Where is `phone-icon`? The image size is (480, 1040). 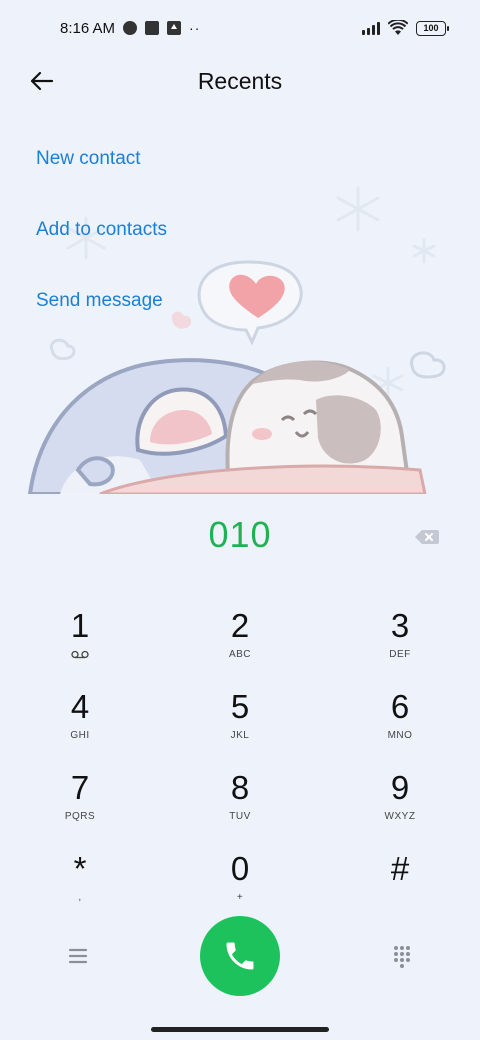 phone-icon is located at coordinates (240, 956).